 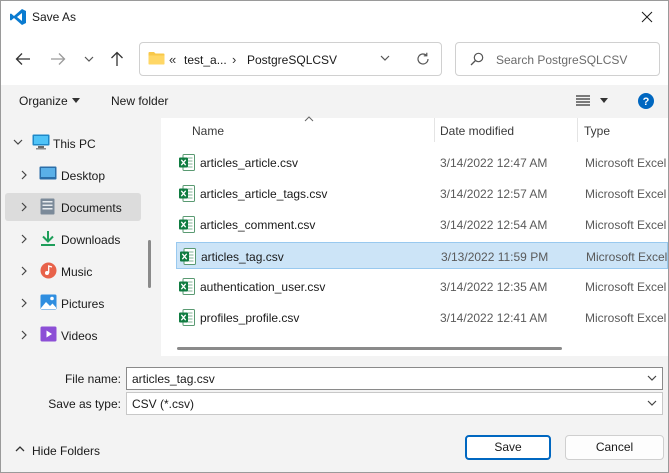 What do you see at coordinates (506, 131) in the screenshot?
I see `column-header-date: Date modified` at bounding box center [506, 131].